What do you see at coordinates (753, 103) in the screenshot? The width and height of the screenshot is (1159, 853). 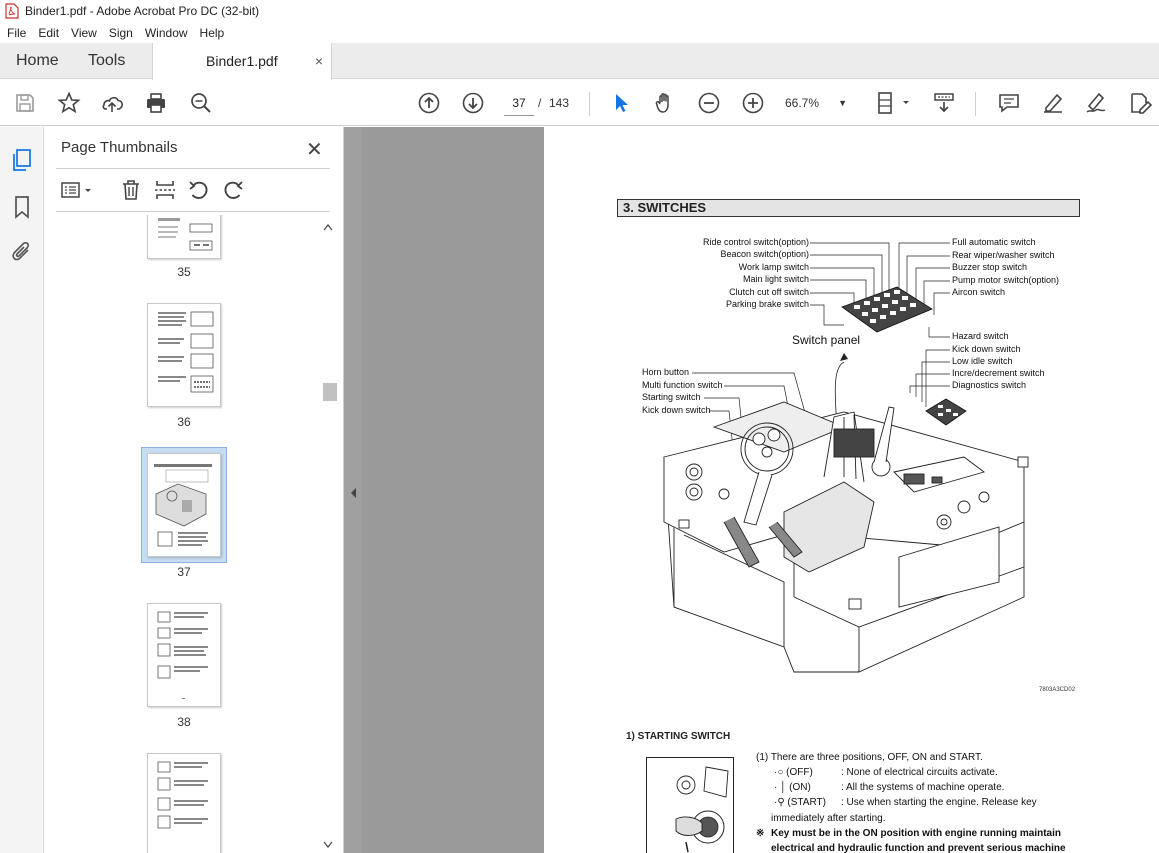 I see `zoom-in-icon` at bounding box center [753, 103].